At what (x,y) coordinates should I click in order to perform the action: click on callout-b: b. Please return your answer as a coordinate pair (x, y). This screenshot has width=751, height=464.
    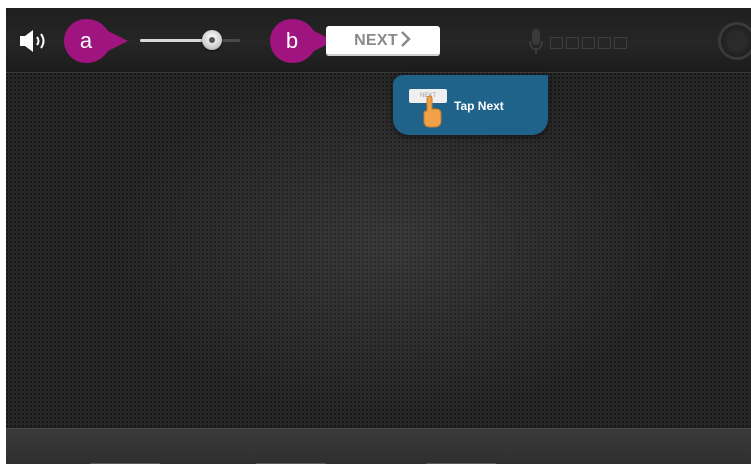
    Looking at the image, I should click on (302, 41).